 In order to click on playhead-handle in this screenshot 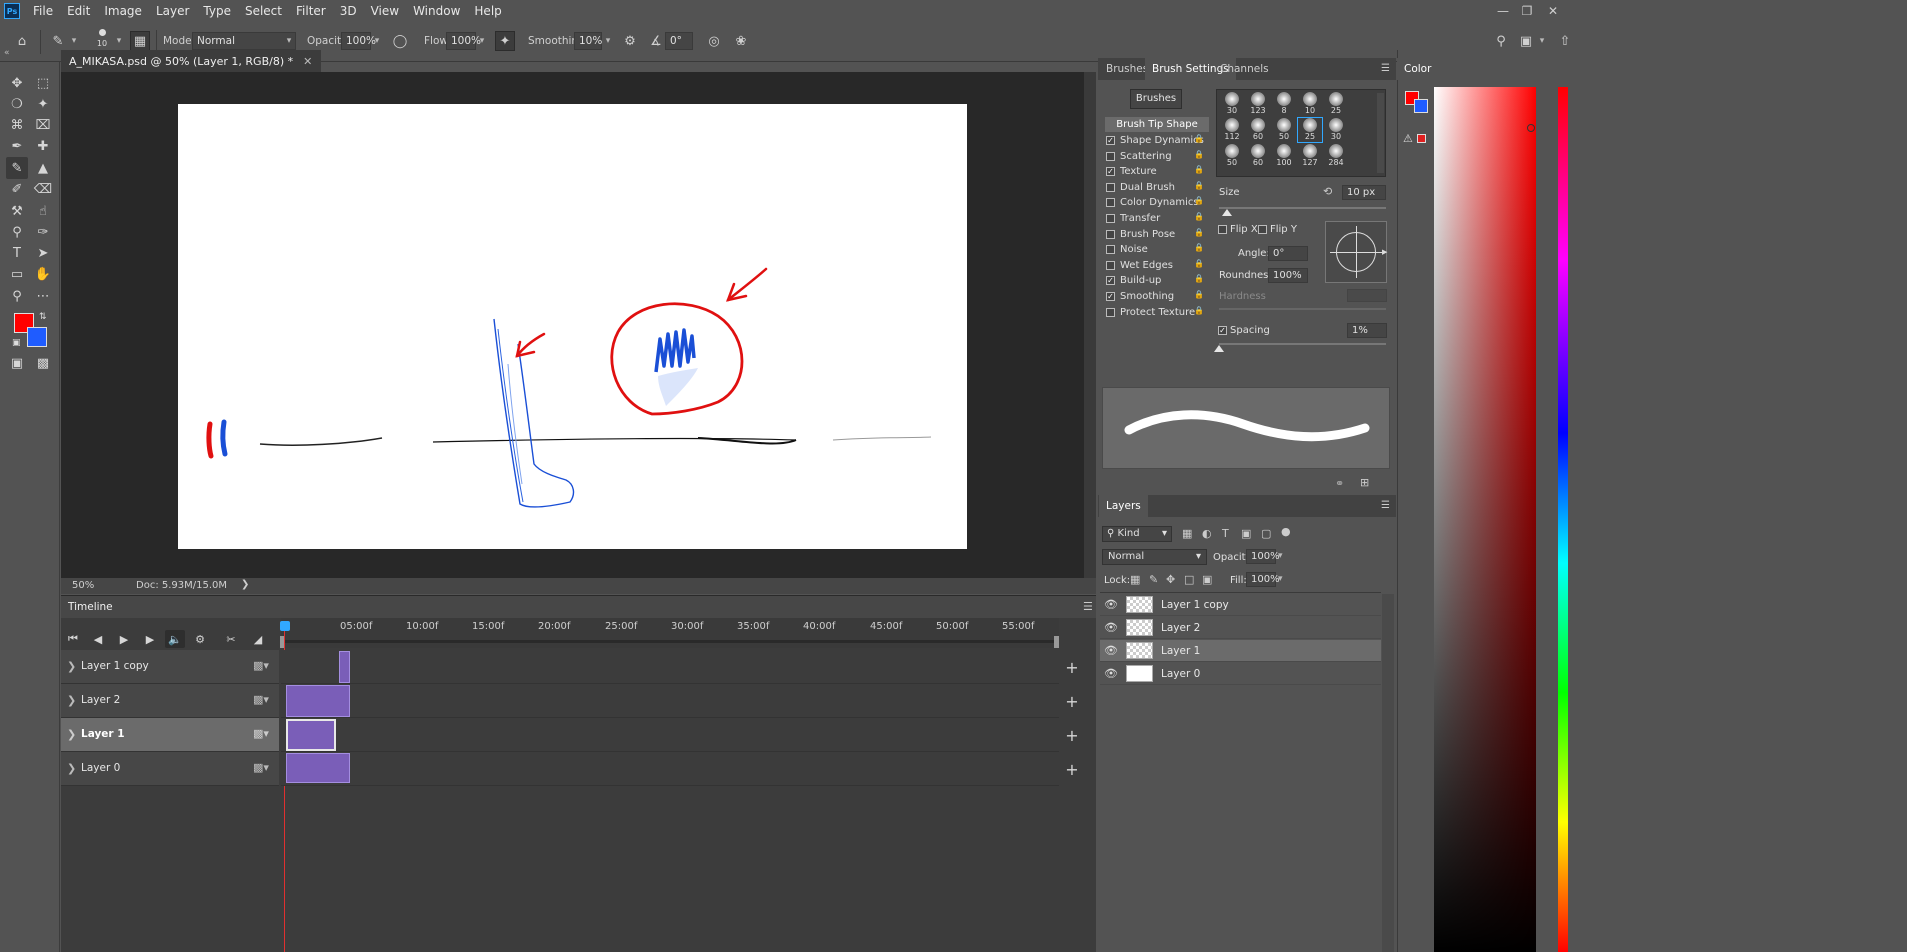, I will do `click(285, 626)`.